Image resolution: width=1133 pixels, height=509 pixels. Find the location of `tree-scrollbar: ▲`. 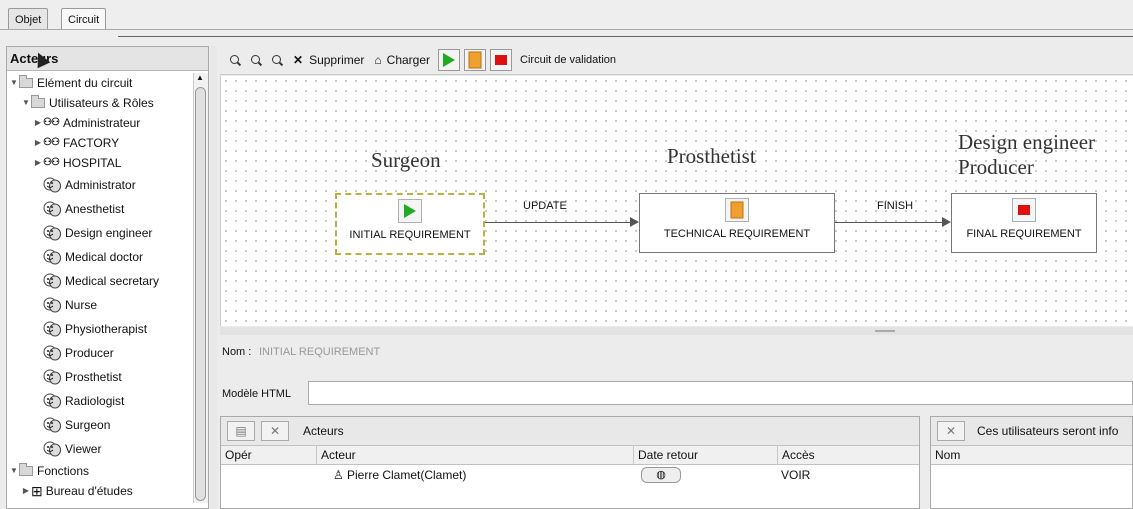

tree-scrollbar: ▲ is located at coordinates (200, 288).